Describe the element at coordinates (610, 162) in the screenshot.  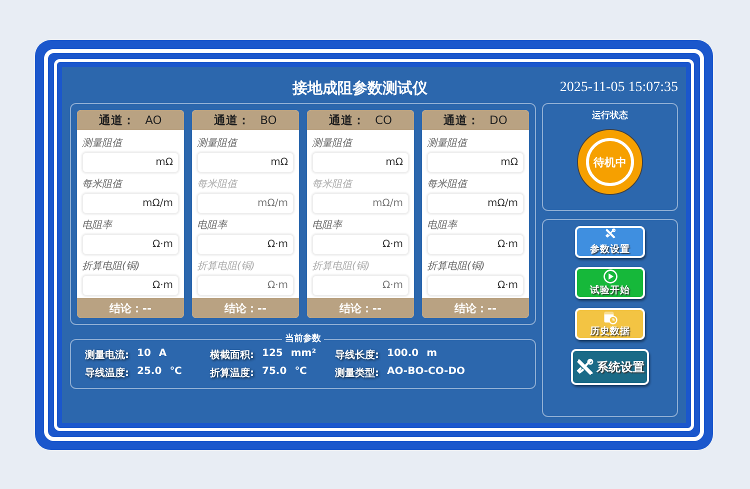
I see `status-text: 待机中` at that location.